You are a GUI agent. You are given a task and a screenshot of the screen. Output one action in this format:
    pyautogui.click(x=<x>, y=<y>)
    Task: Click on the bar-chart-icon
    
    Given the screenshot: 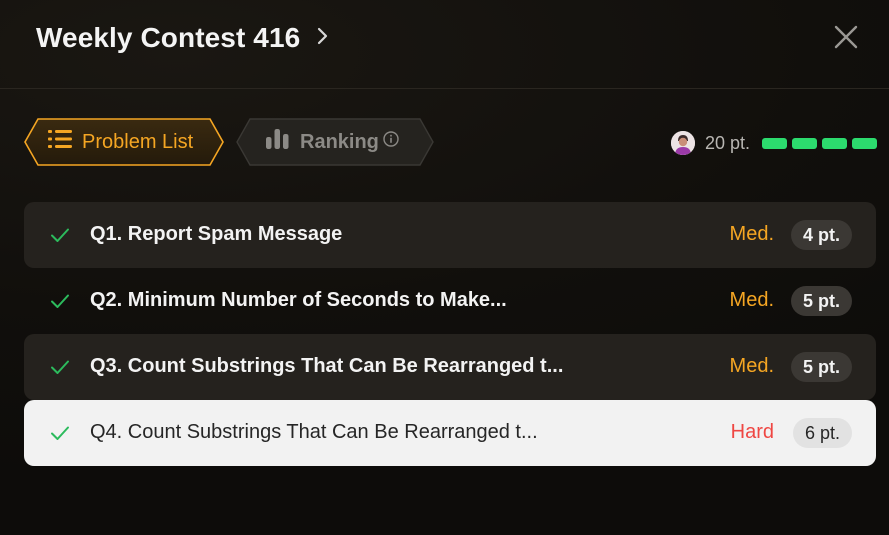 What is the action you would take?
    pyautogui.click(x=278, y=142)
    